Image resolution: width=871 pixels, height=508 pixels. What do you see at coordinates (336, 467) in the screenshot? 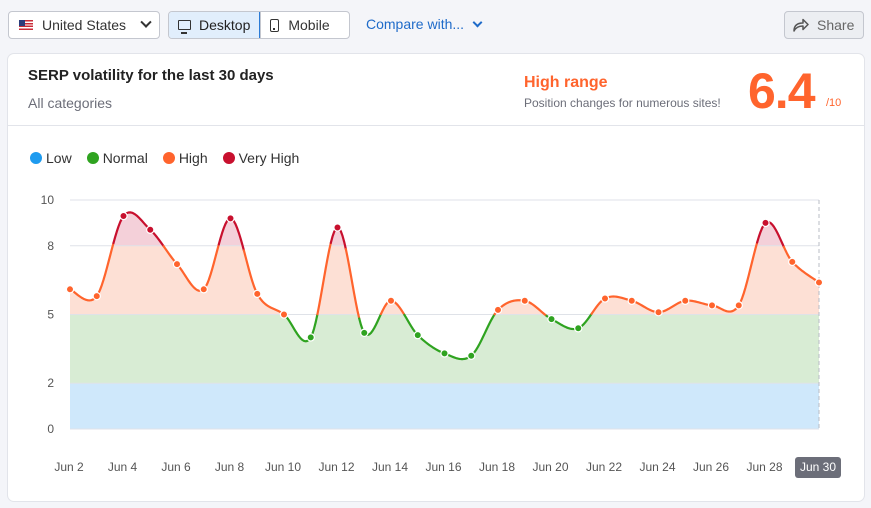
I see `x-tick-label: Jun 12` at bounding box center [336, 467].